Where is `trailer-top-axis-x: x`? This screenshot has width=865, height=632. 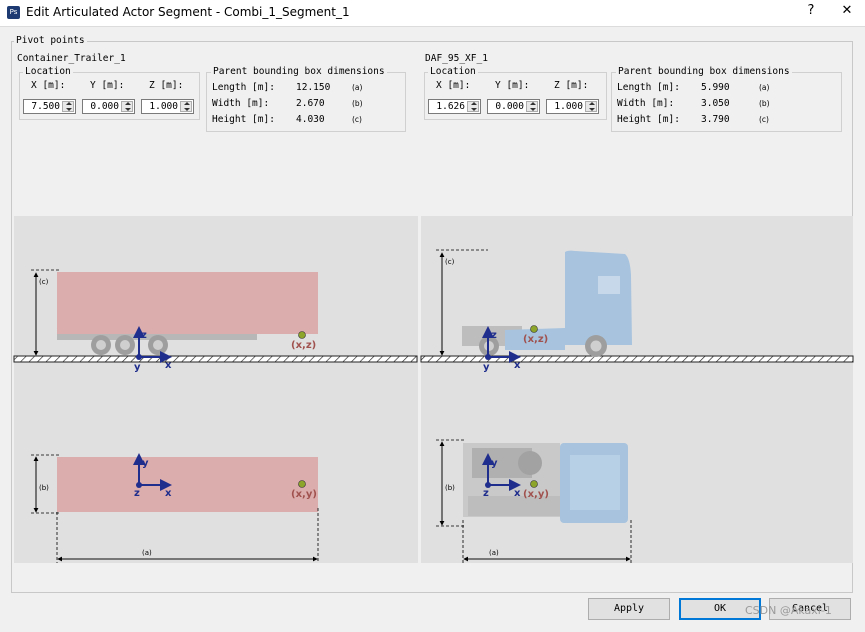
trailer-top-axis-x: x is located at coordinates (168, 493).